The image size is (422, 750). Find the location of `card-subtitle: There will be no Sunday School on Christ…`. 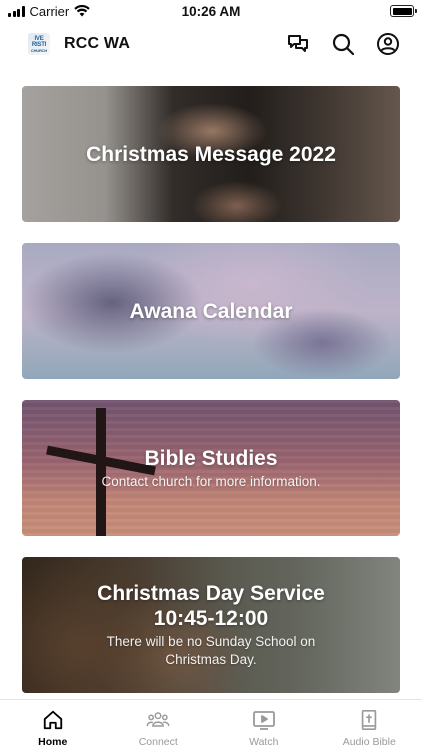

card-subtitle: There will be no Sunday School on Christ… is located at coordinates (211, 650).